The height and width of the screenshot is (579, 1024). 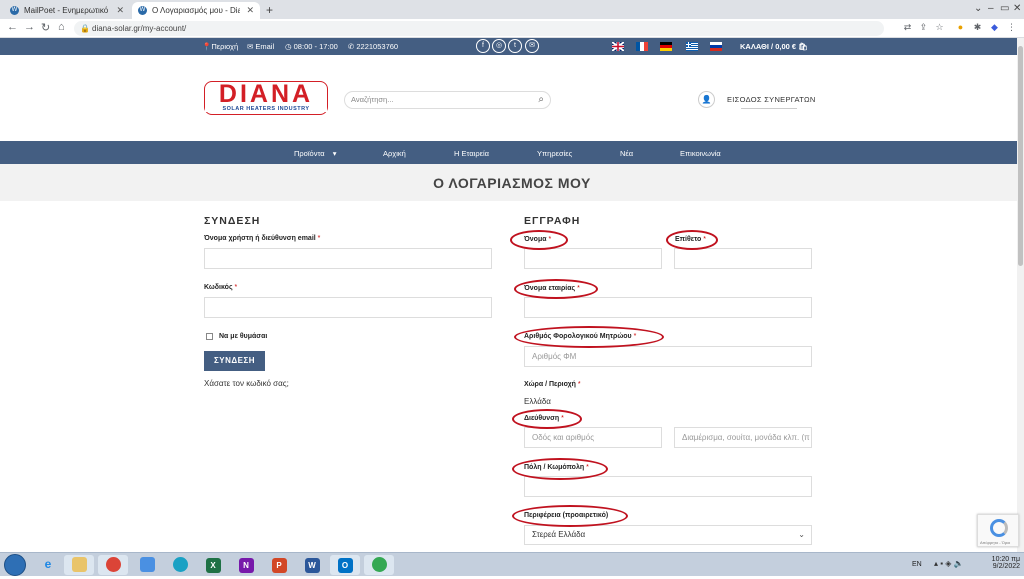 What do you see at coordinates (917, 564) in the screenshot?
I see `language-indicator: EN` at bounding box center [917, 564].